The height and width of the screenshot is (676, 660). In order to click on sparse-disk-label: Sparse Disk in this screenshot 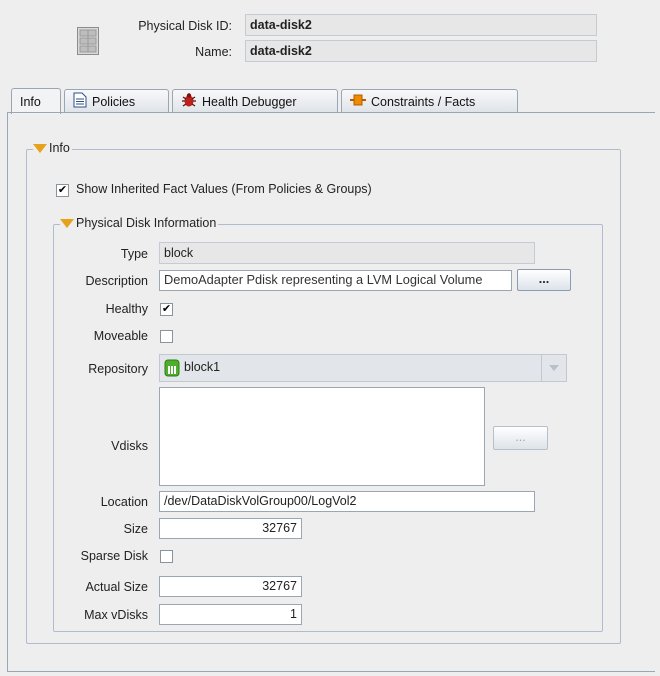, I will do `click(114, 556)`.